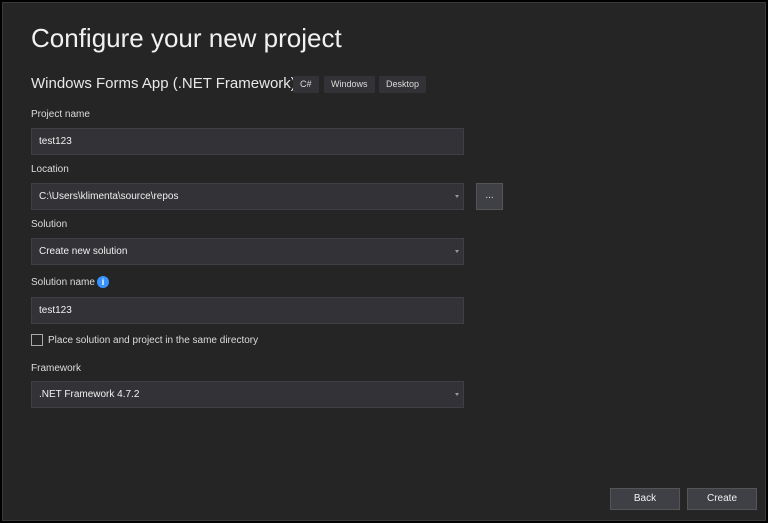 This screenshot has width=768, height=523. I want to click on tag-desktop: Desktop, so click(403, 84).